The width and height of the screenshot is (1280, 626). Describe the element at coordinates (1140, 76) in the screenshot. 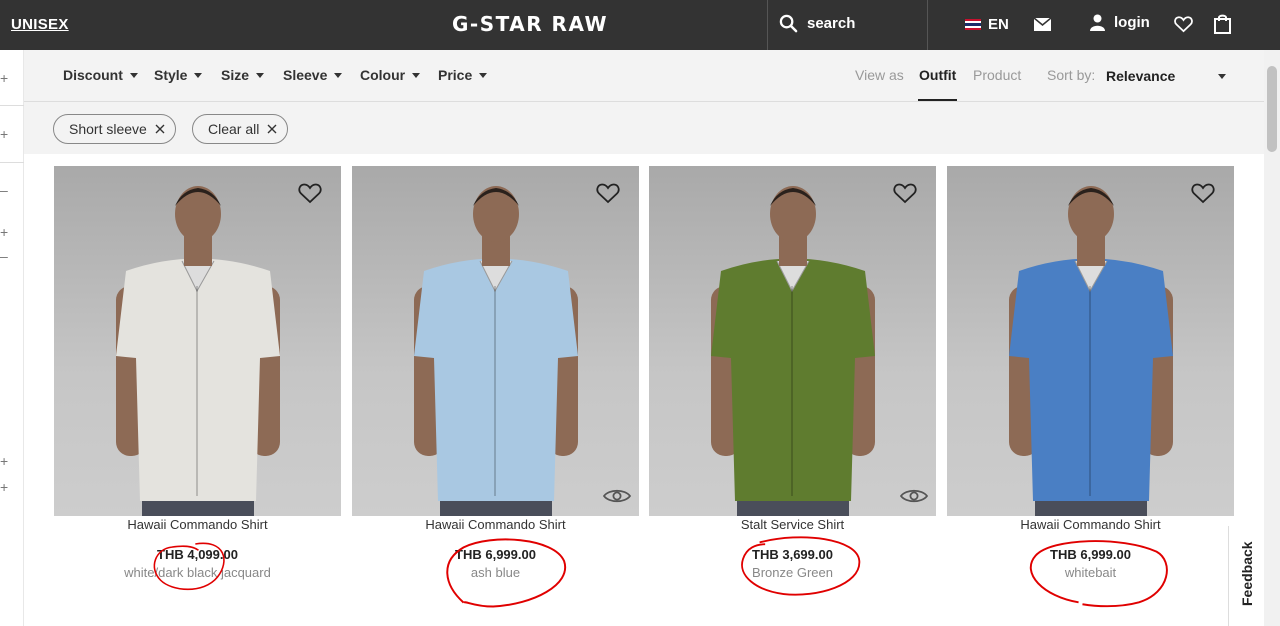

I see `sort-select: Relevance` at that location.